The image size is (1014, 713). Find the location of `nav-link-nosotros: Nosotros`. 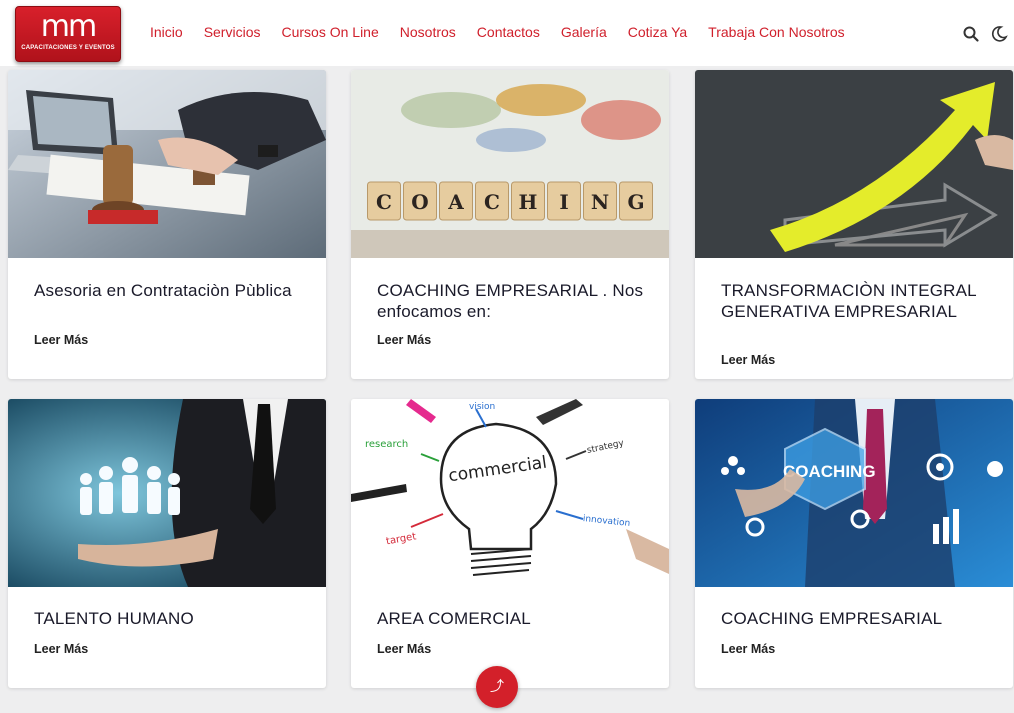

nav-link-nosotros: Nosotros is located at coordinates (428, 32).